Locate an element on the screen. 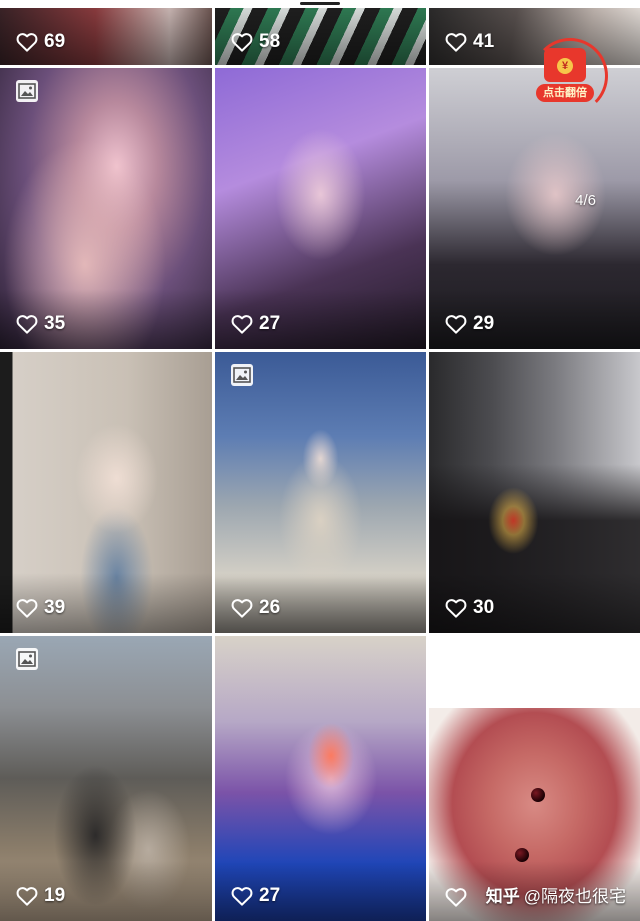 This screenshot has width=640, height=921. post-card: 58 is located at coordinates (320, 36).